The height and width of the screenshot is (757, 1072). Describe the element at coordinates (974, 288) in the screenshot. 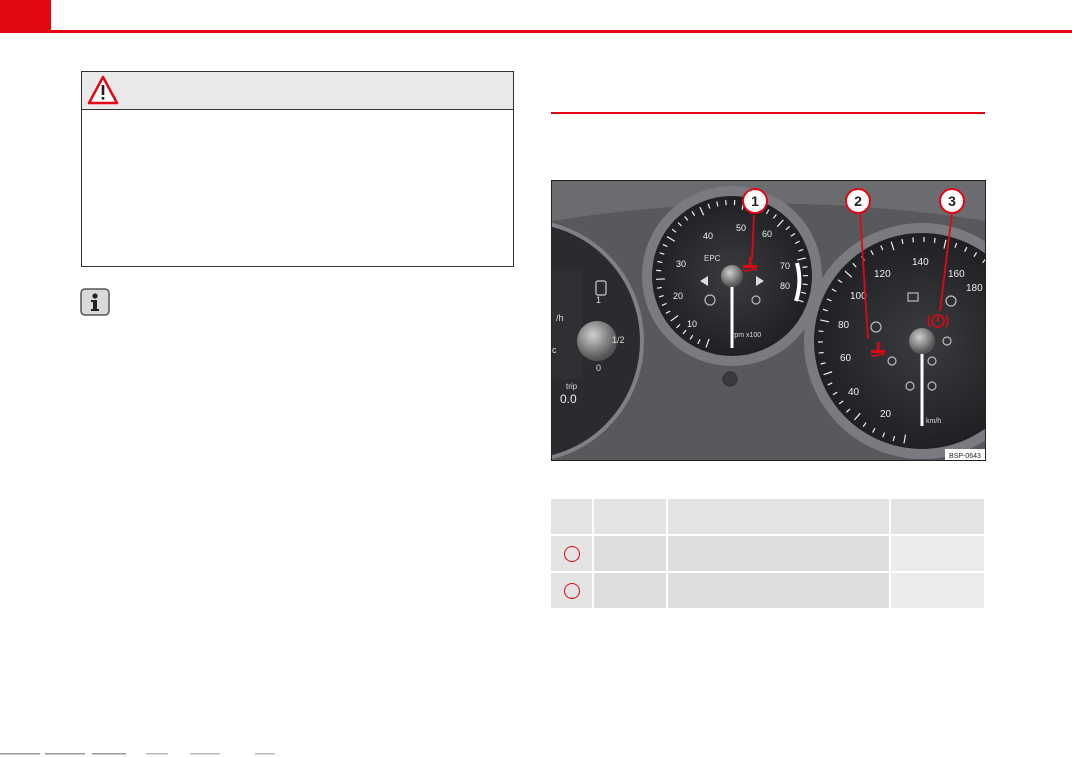

I see `speed-tick-180: 180` at that location.